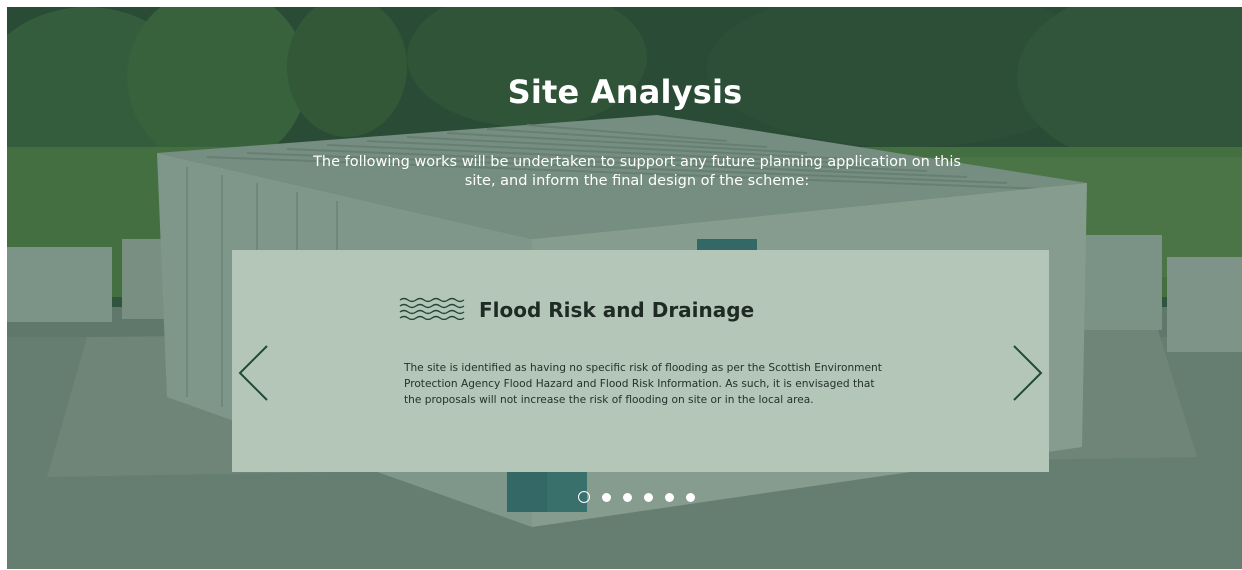 The image size is (1242, 570). I want to click on slide-title: Flood Risk and Drainage, so click(617, 310).